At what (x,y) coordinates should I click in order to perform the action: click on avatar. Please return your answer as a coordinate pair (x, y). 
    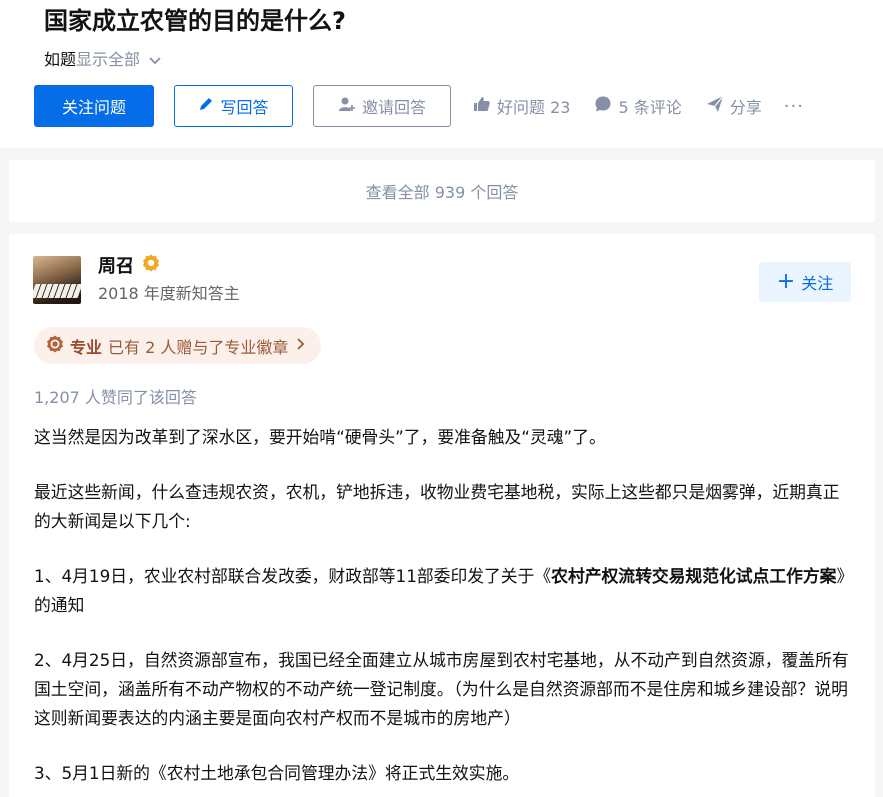
    Looking at the image, I should click on (57, 280).